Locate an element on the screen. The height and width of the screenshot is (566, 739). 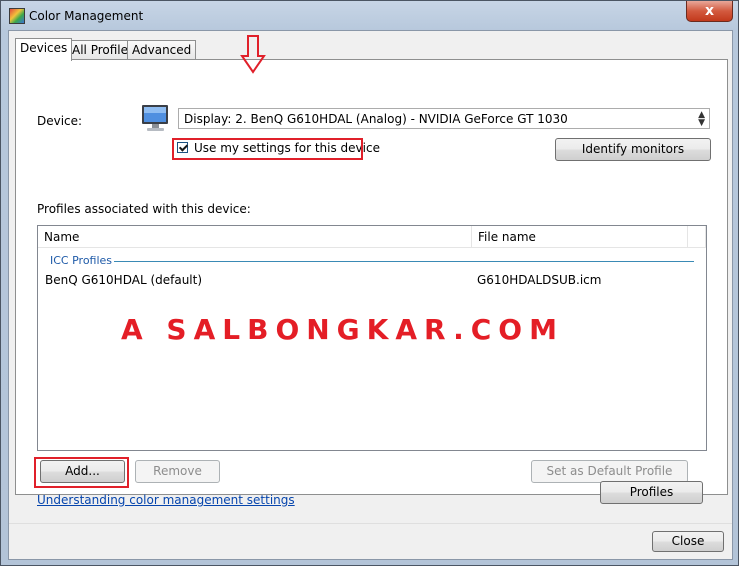
profile-row-file: G610HDALDSUB.icm is located at coordinates (539, 280).